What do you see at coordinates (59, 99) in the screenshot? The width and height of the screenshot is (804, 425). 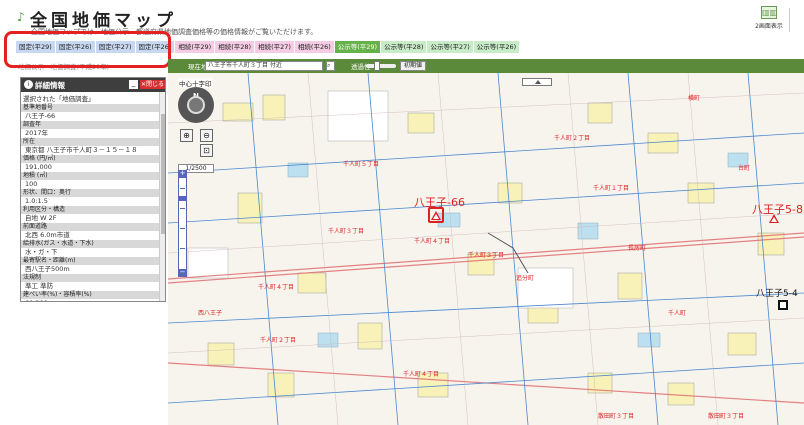 I see `detail-lead: 選択された「地価調査」` at bounding box center [59, 99].